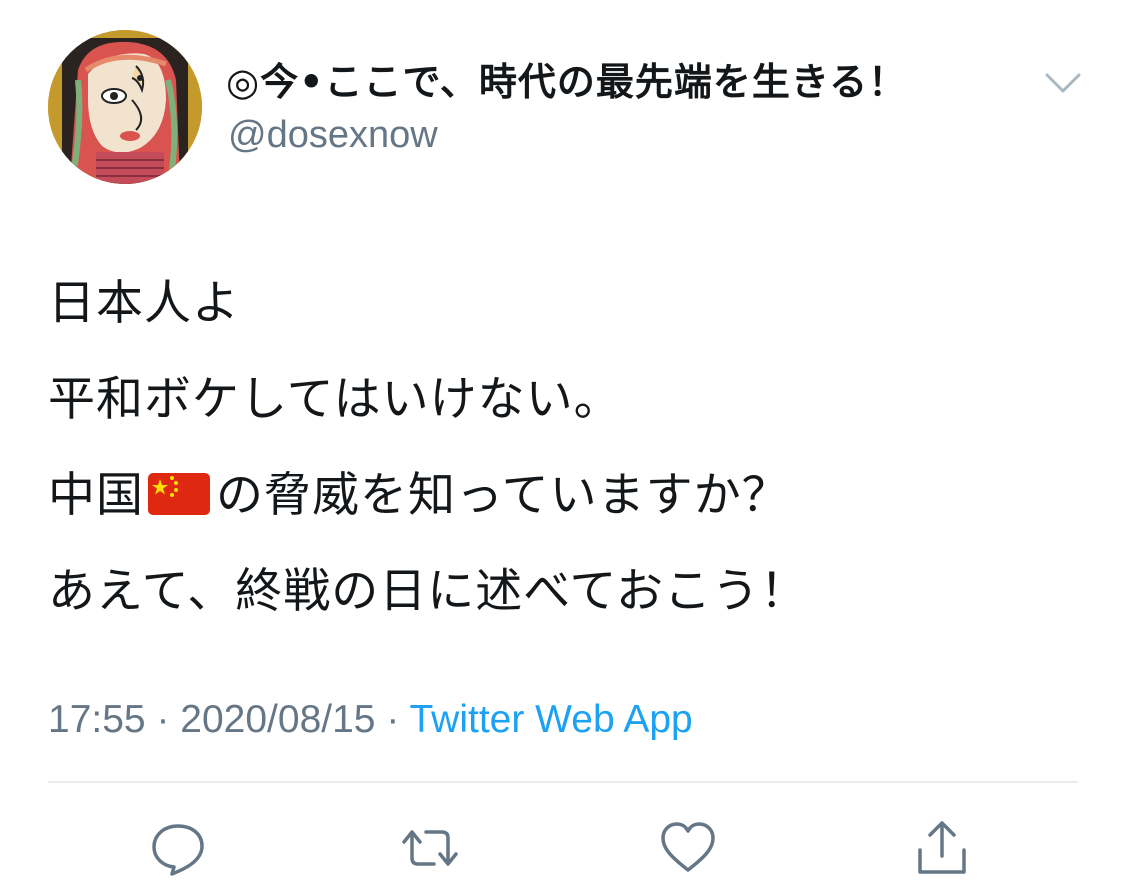 This screenshot has width=1125, height=896. I want to click on tweet-date: 2020/08/15, so click(277, 719).